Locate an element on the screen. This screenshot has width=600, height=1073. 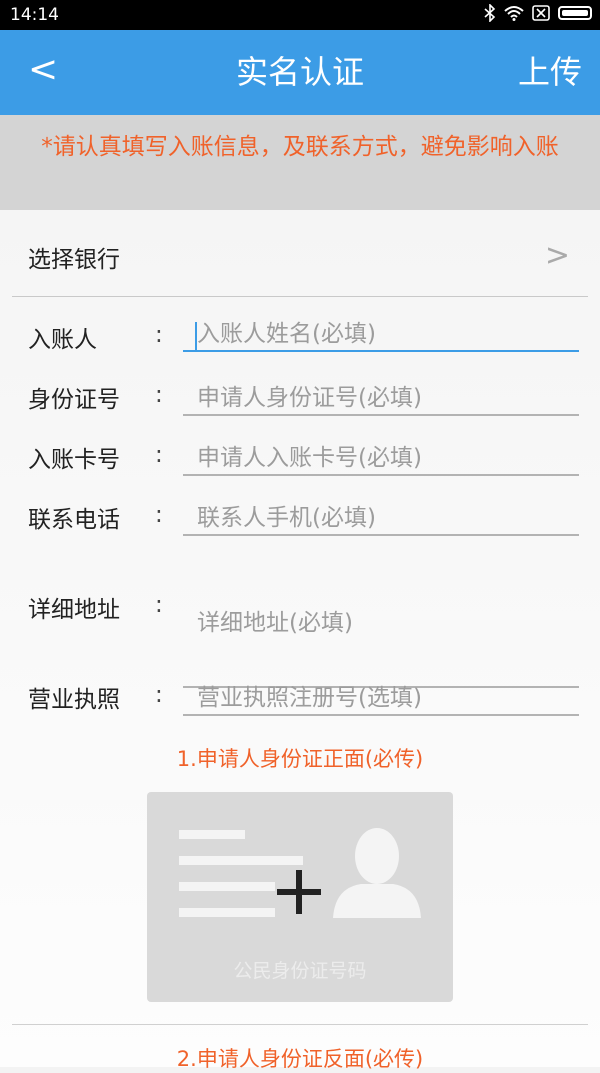
id-front-upload-card: 公民身份证号码 is located at coordinates (300, 897).